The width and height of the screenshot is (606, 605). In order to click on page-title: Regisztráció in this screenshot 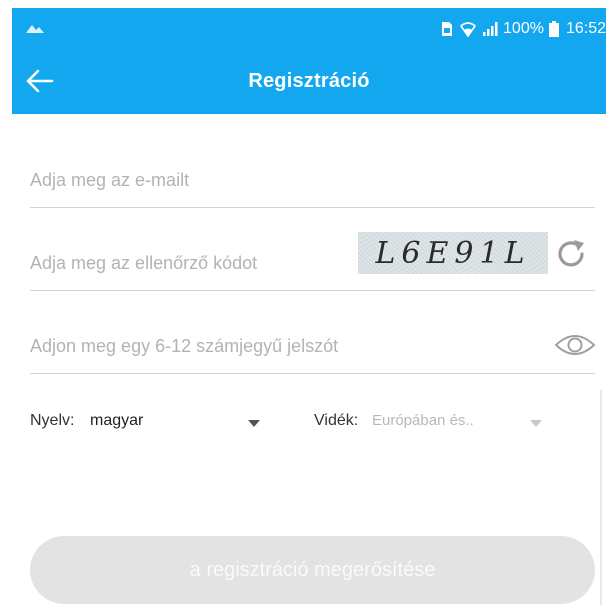, I will do `click(309, 81)`.